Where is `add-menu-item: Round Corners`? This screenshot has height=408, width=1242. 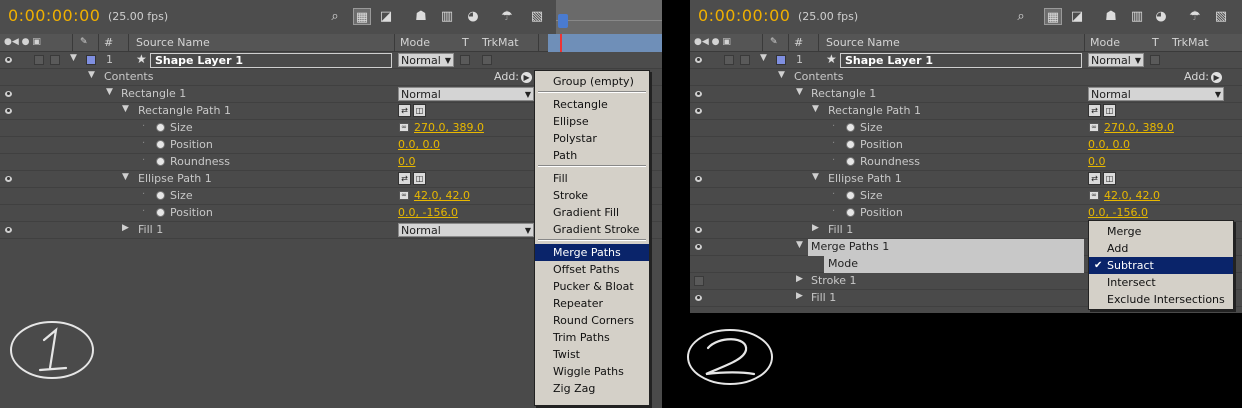
add-menu-item: Round Corners is located at coordinates (592, 320).